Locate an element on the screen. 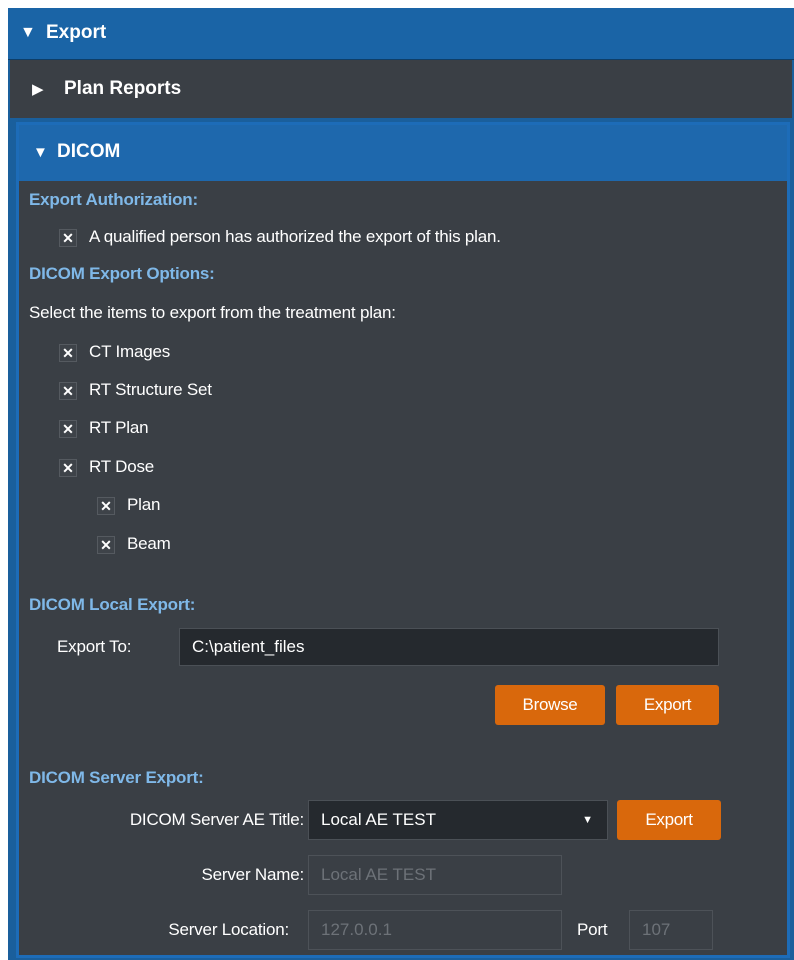  rt-structure-set-checkbox: ✕ is located at coordinates (68, 391).